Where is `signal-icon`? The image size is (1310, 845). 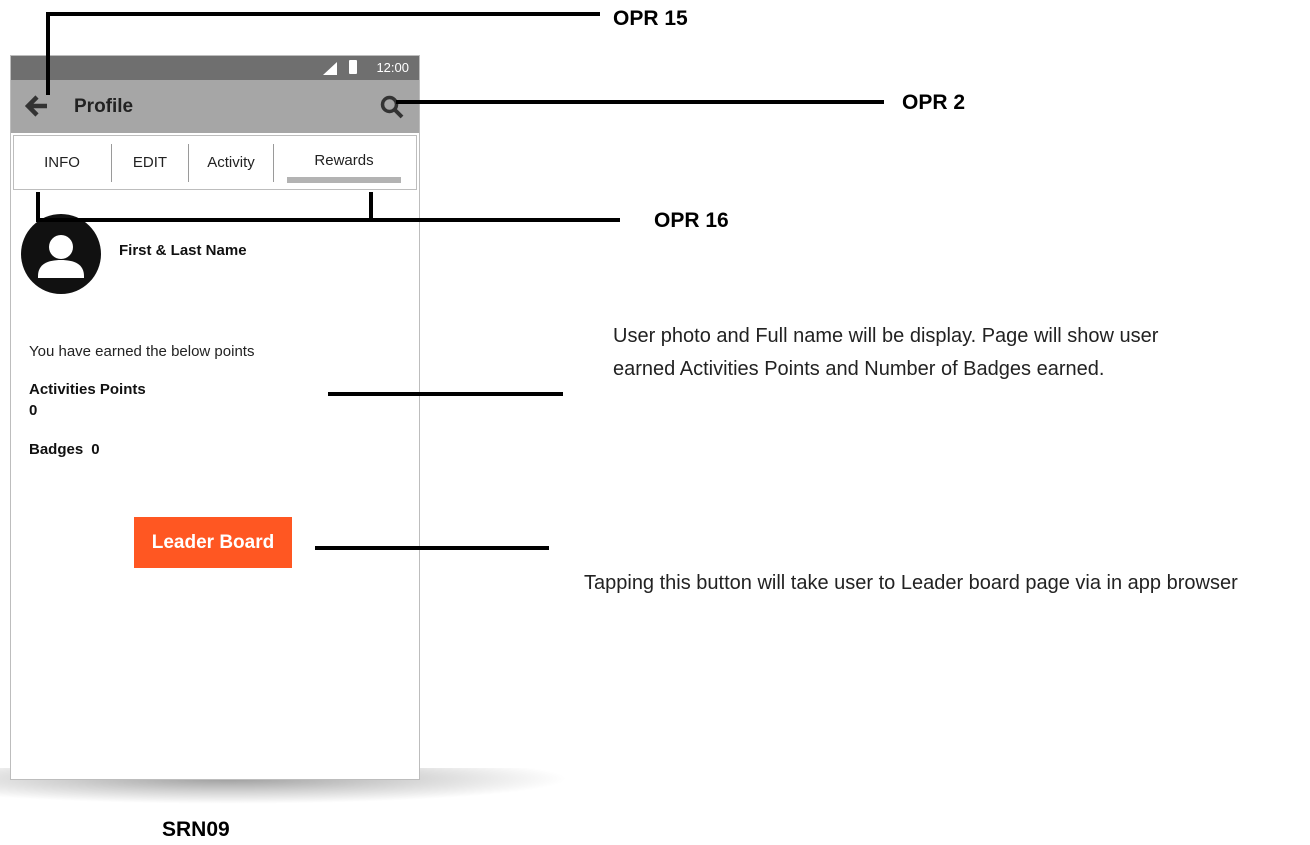 signal-icon is located at coordinates (330, 68).